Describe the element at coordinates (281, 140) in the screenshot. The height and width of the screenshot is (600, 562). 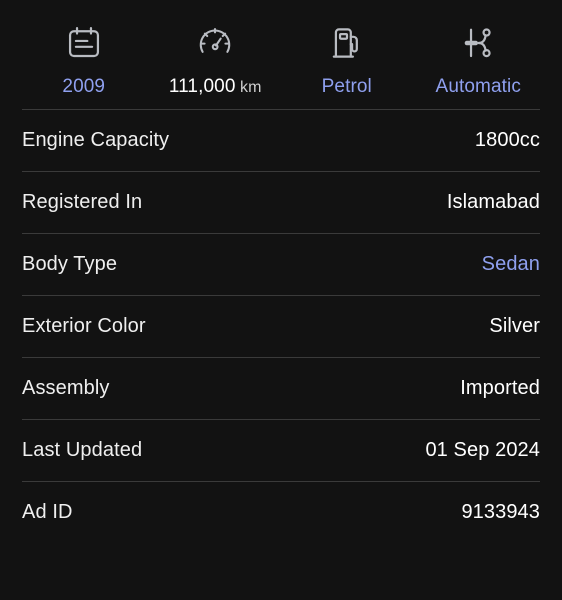
I see `table-row-engine-capacity: Engine Capacity 1800cc` at that location.